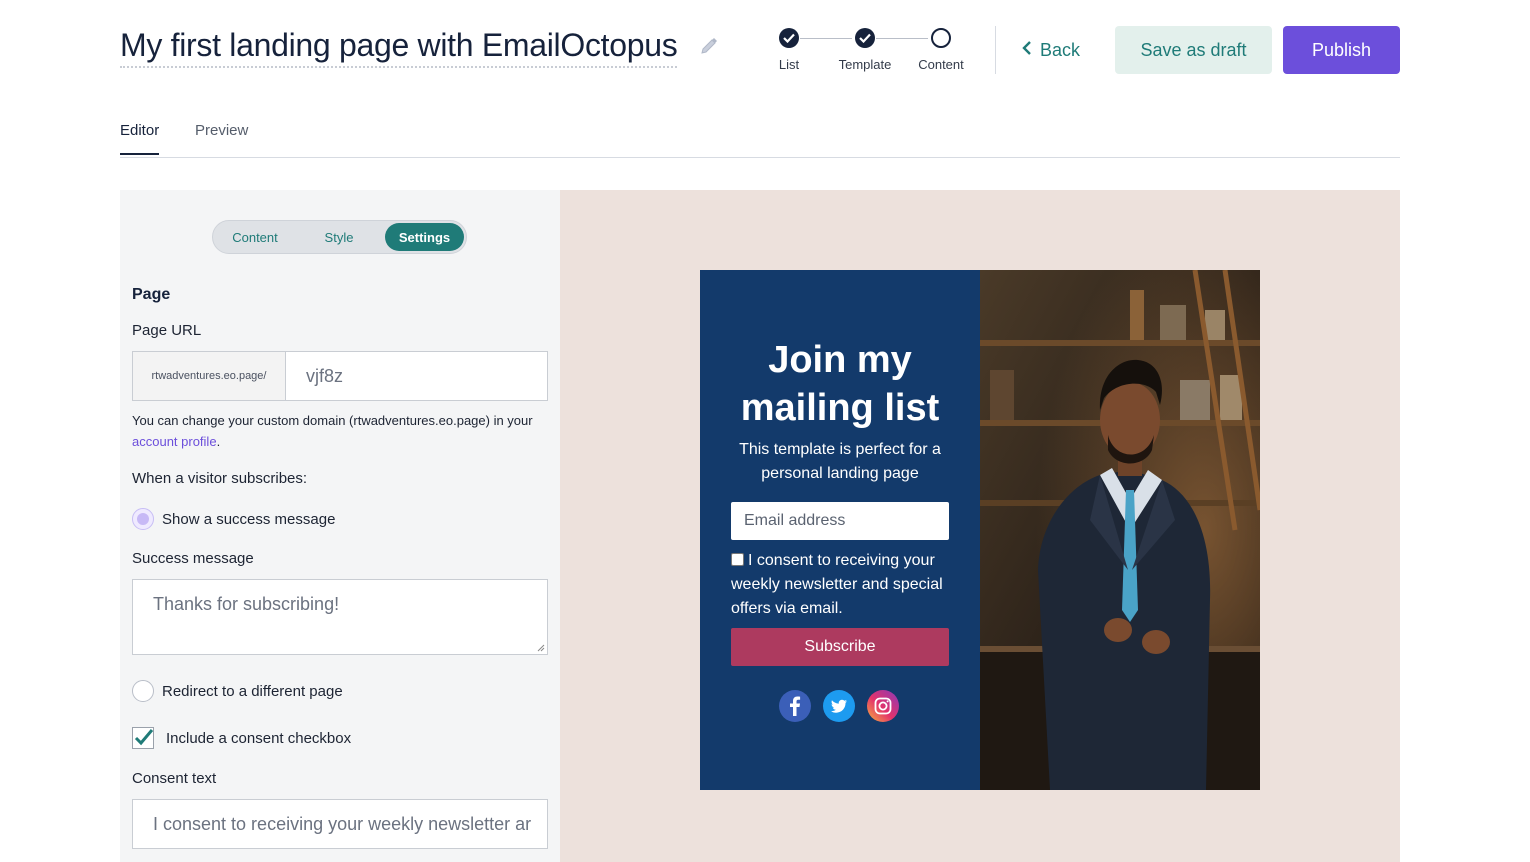 The image size is (1530, 862). What do you see at coordinates (795, 706) in the screenshot?
I see `facebook-icon` at bounding box center [795, 706].